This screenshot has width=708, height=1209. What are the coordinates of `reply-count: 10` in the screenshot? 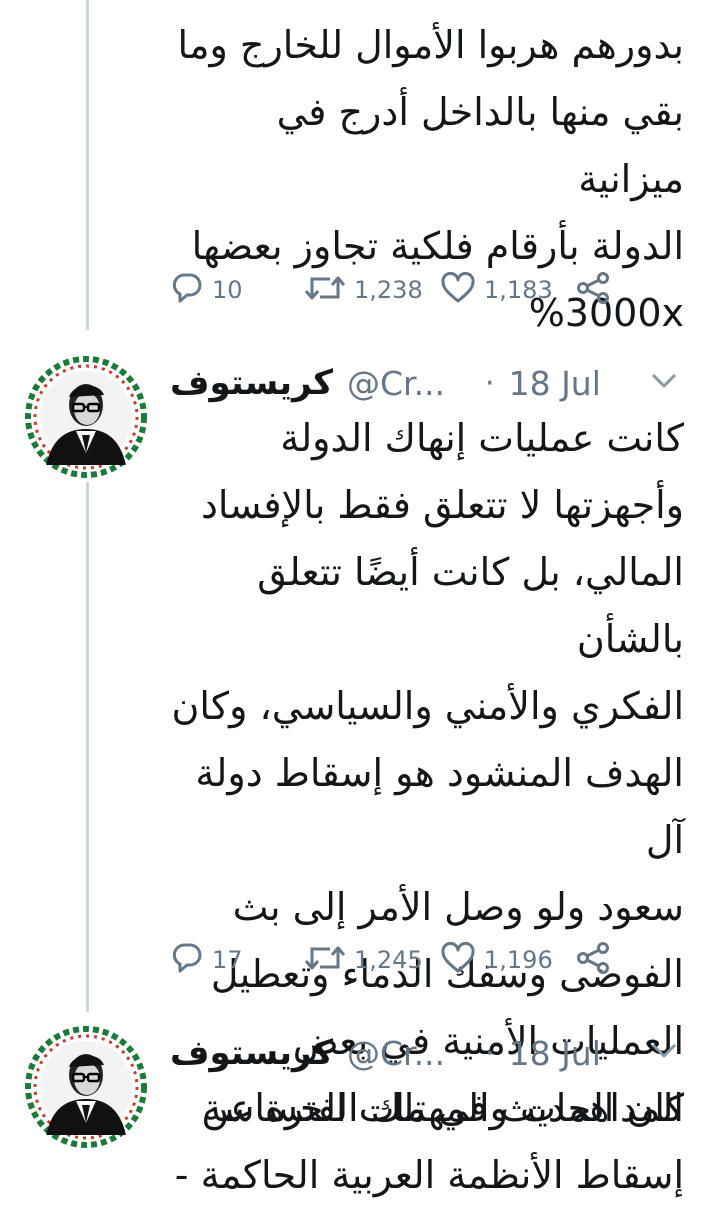 It's located at (227, 290).